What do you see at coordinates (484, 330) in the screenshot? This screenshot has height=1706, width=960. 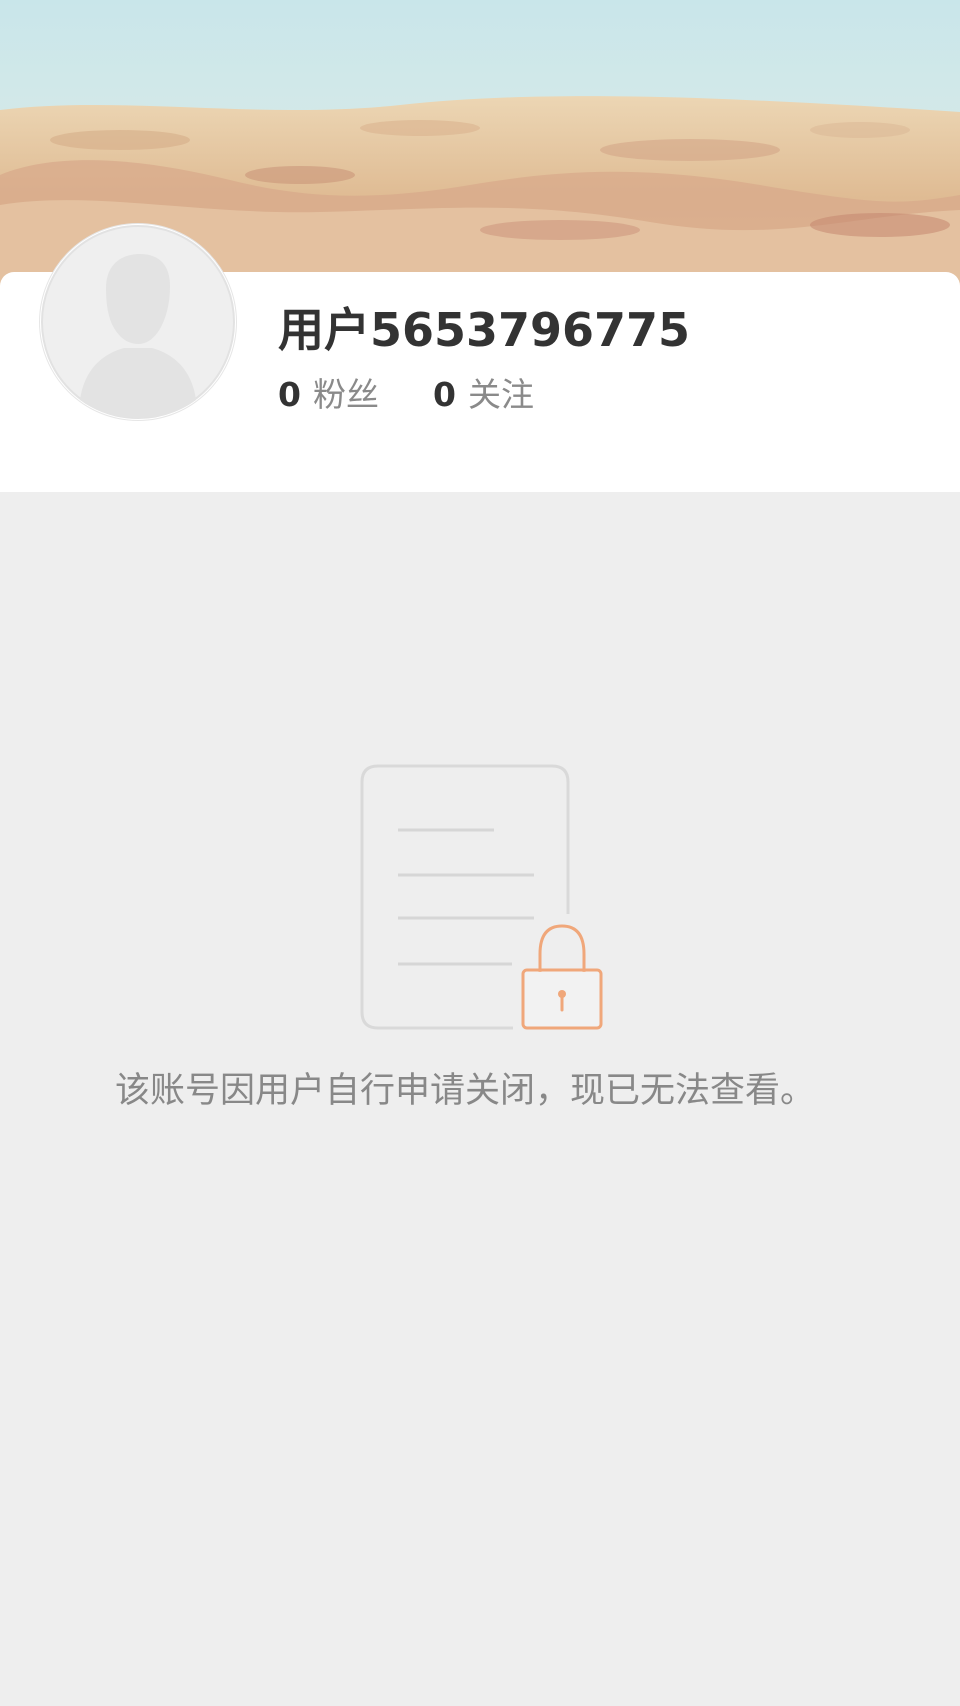 I see `username: 用户5653796775` at bounding box center [484, 330].